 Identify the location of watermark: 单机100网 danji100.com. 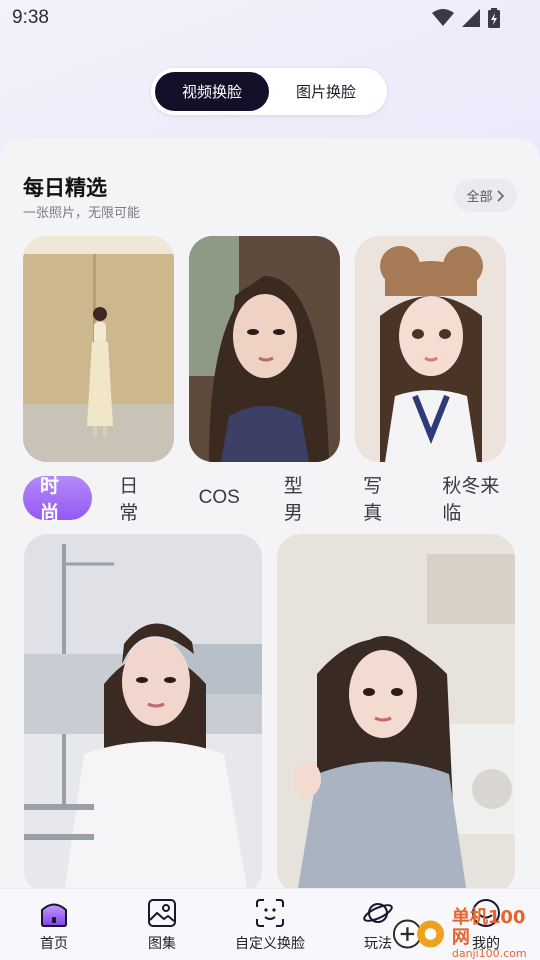
(466, 934).